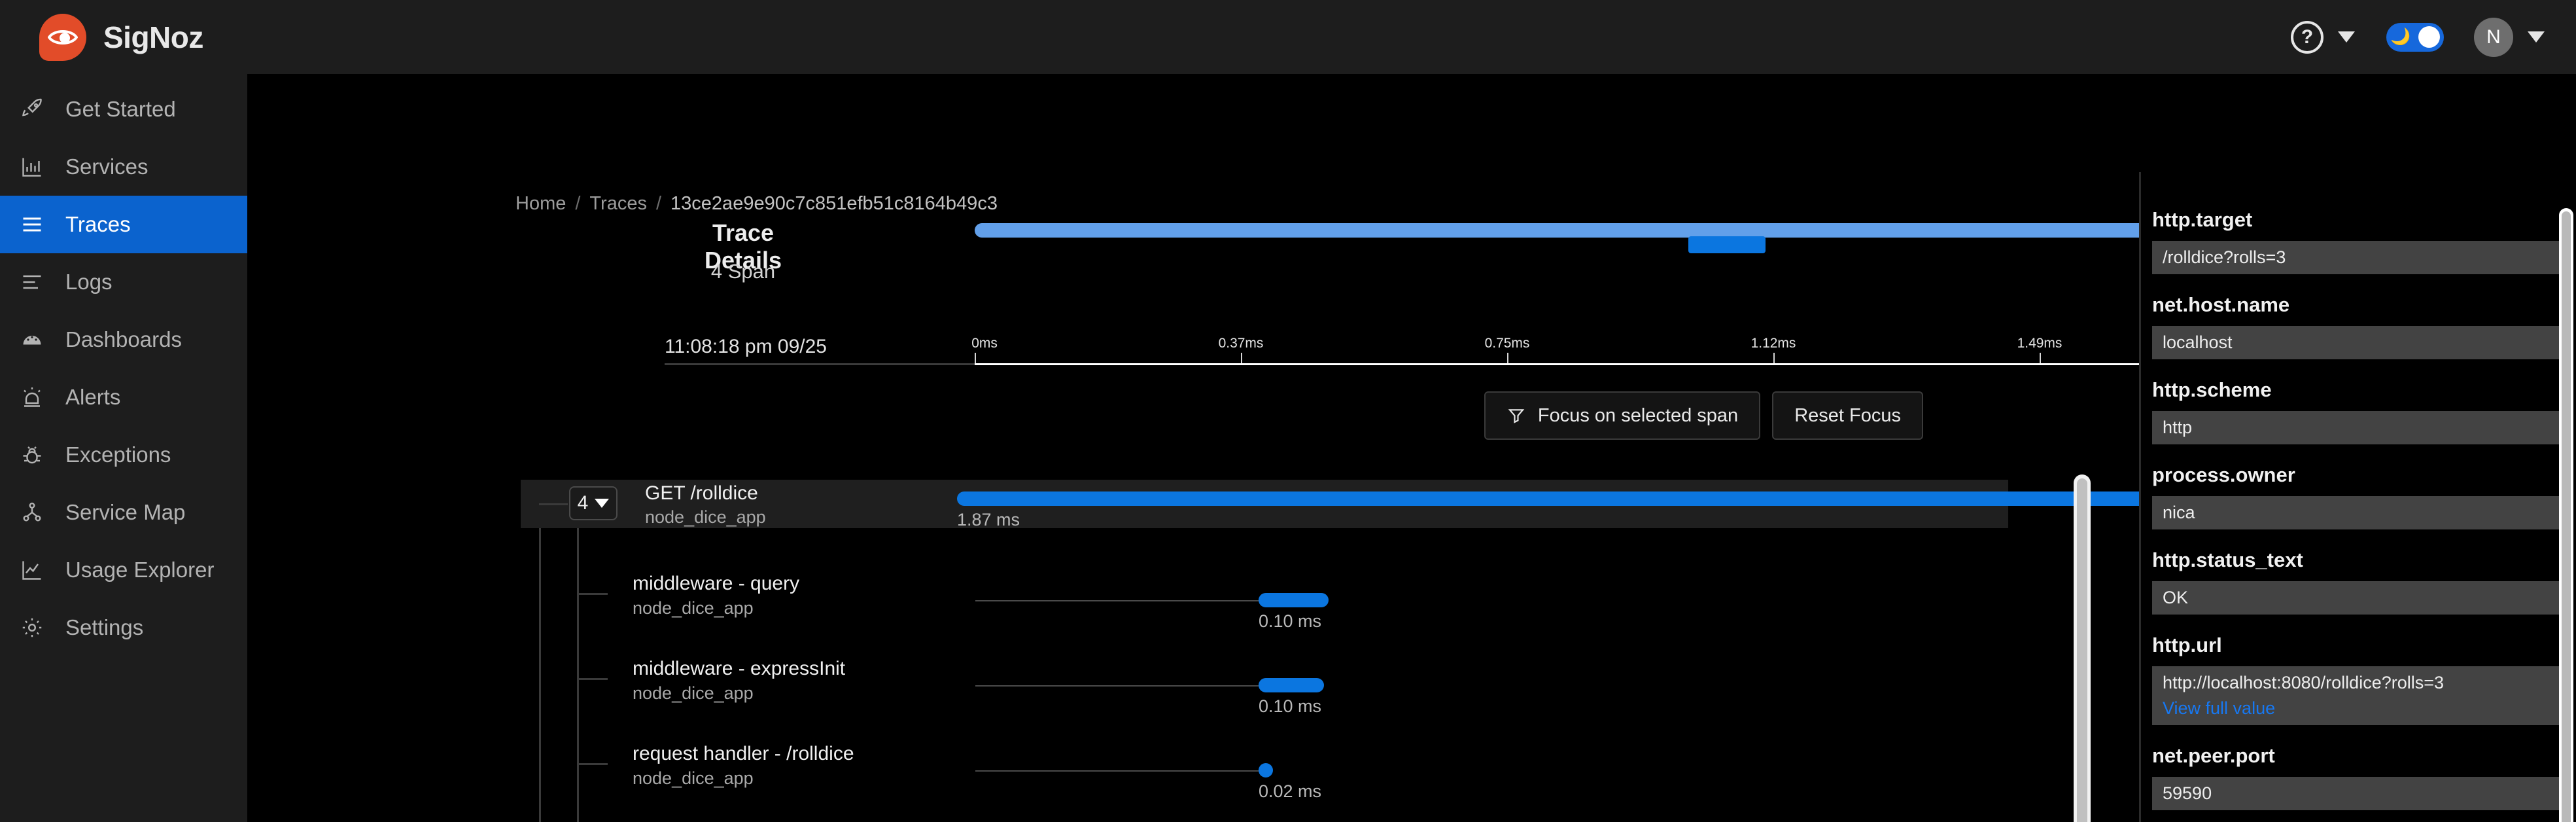 The height and width of the screenshot is (822, 2576). I want to click on attribute-key: net.host.name, so click(2221, 304).